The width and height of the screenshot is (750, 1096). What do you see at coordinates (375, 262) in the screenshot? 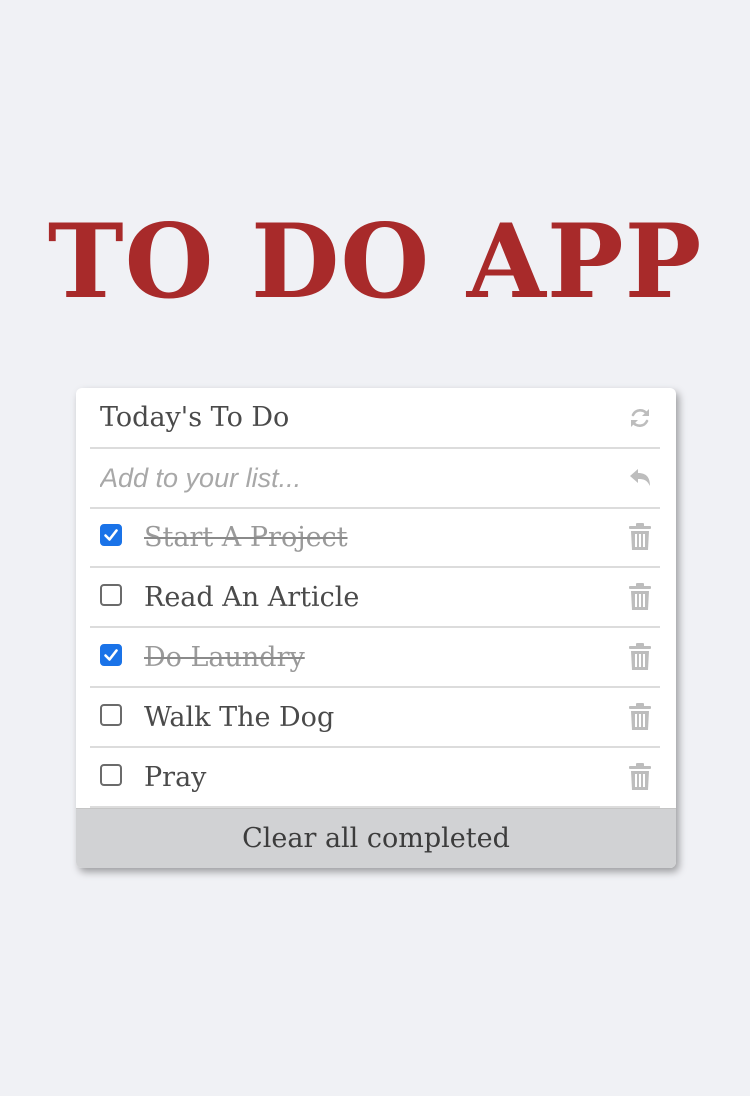
I see `app-title: TO DO APP` at bounding box center [375, 262].